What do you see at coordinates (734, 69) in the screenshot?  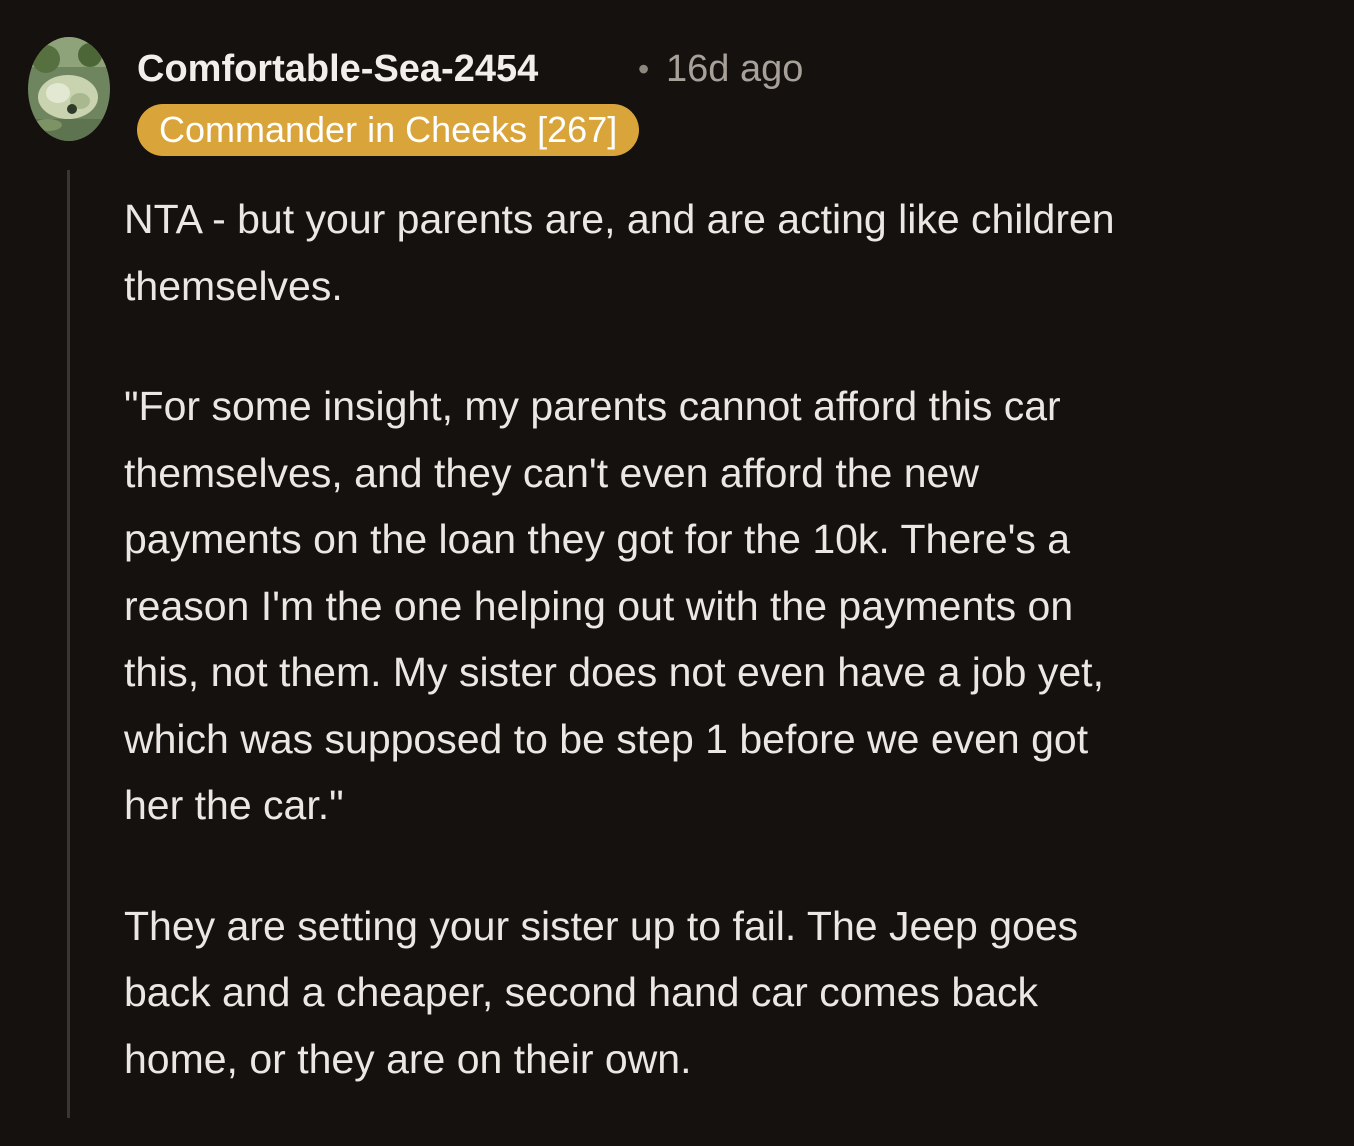 I see `comment-timestamp: 16d ago` at bounding box center [734, 69].